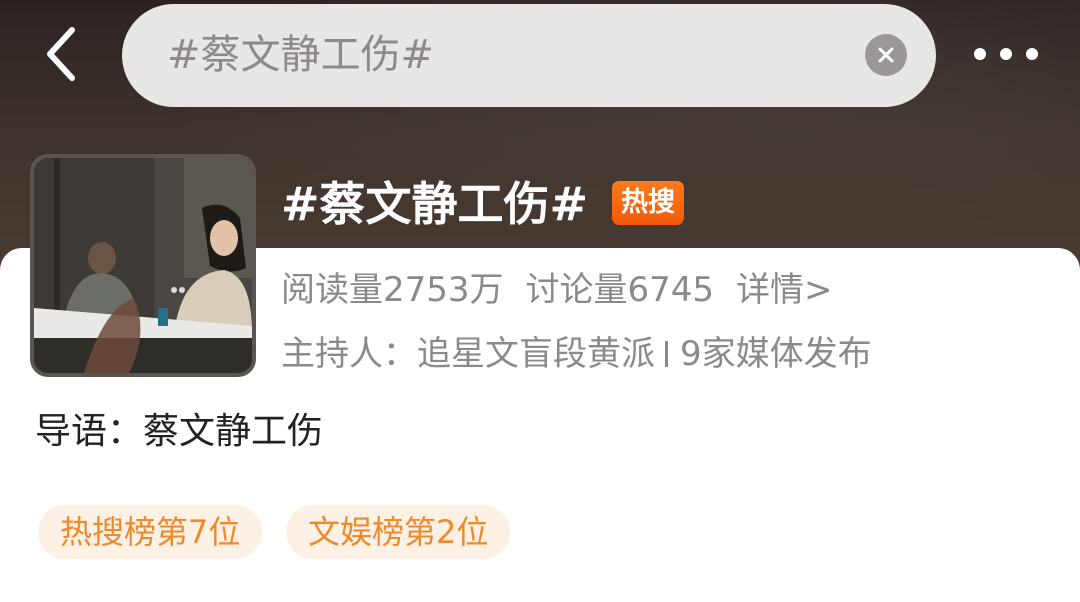  I want to click on discussion-count: 讨论量6745, so click(620, 290).